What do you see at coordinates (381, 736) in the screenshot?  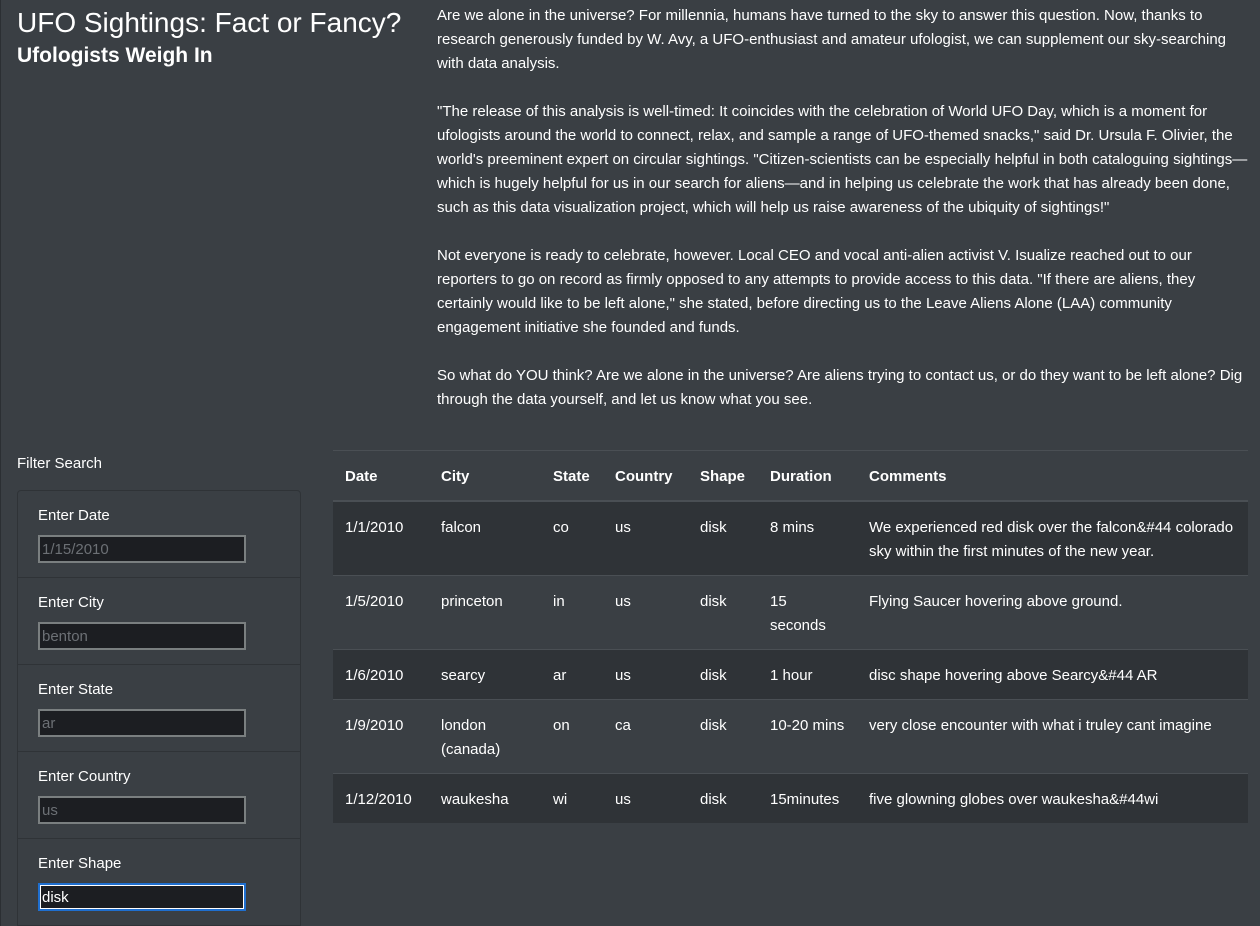 I see `cell-date: 1/9/2010` at bounding box center [381, 736].